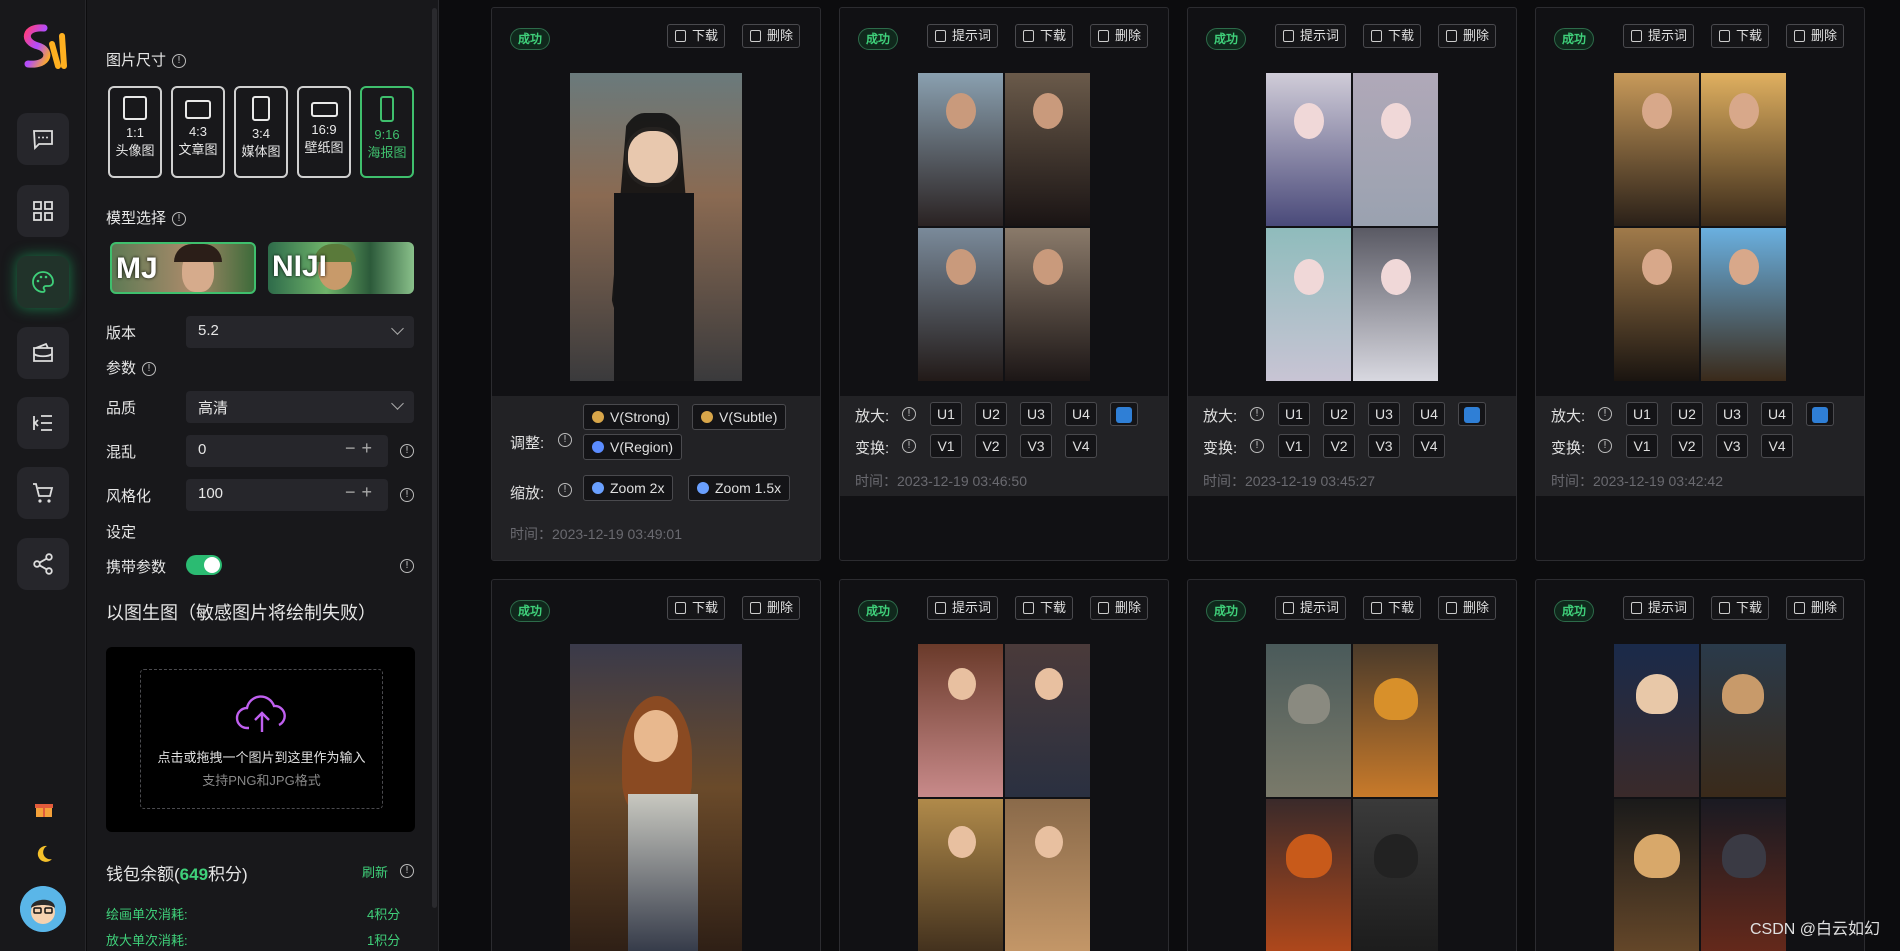 This screenshot has height=951, width=1900. I want to click on panel-scrollbar, so click(434, 458).